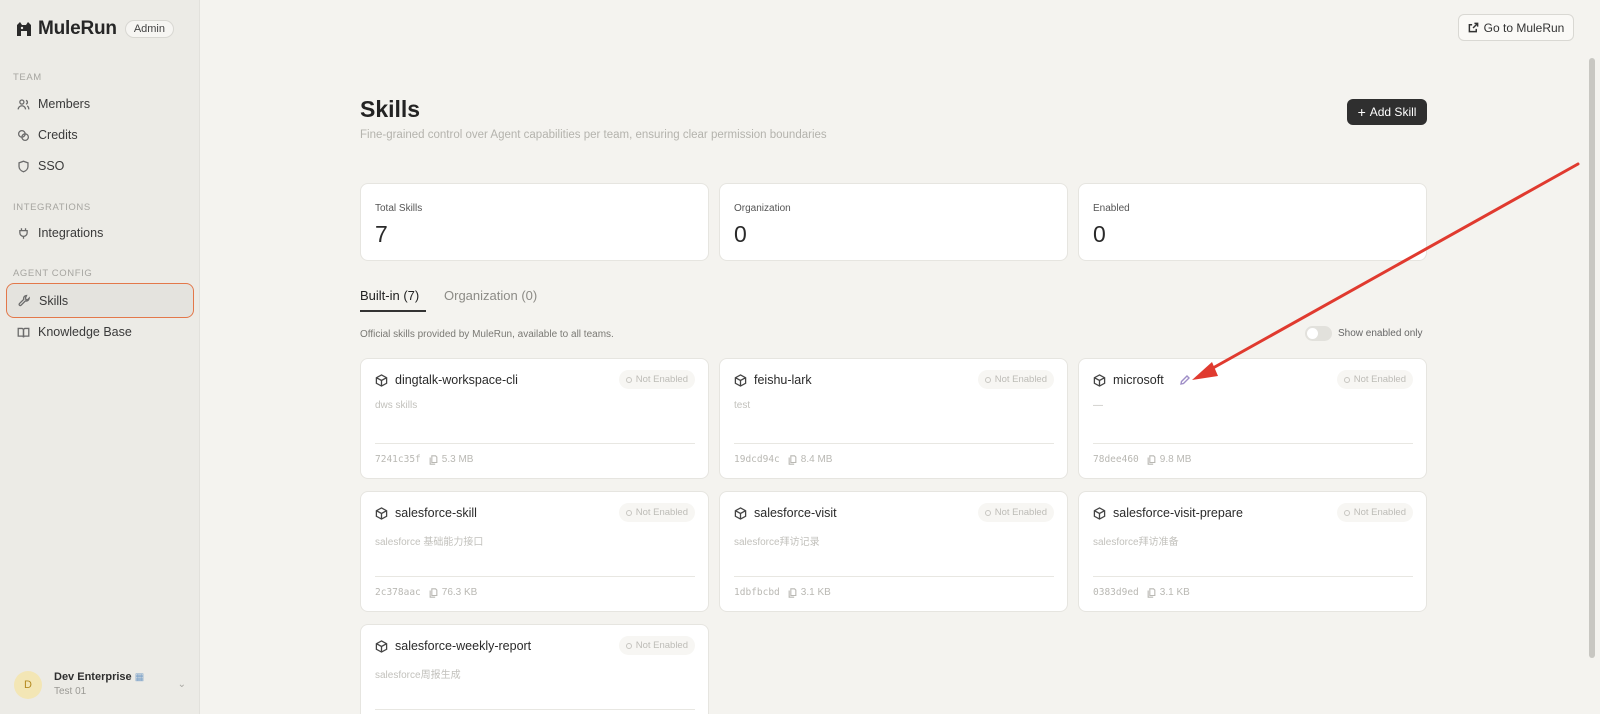  Describe the element at coordinates (1178, 513) in the screenshot. I see `skill-name: salesforce-visit-prepare` at that location.